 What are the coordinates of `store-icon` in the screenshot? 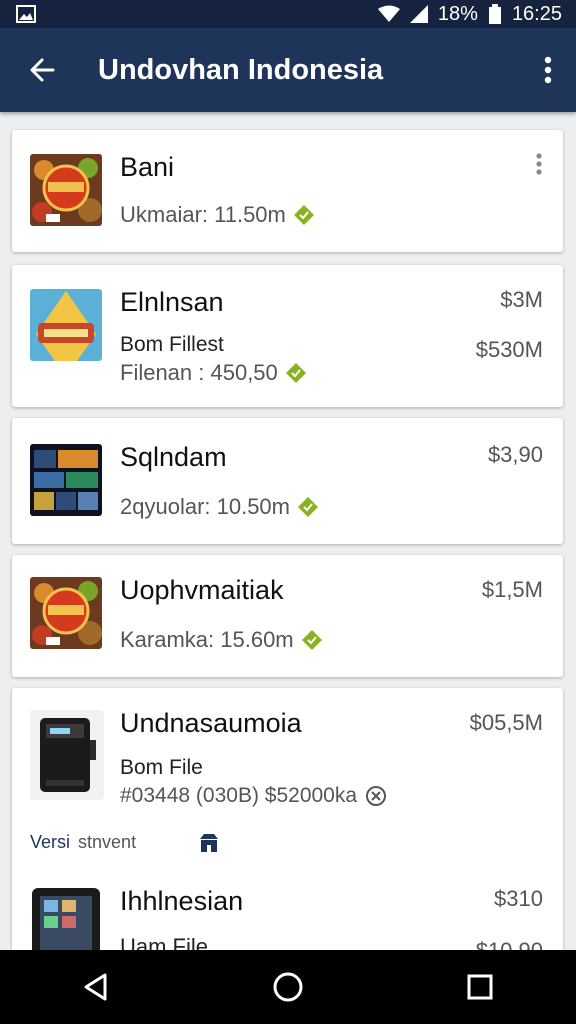 It's located at (209, 842).